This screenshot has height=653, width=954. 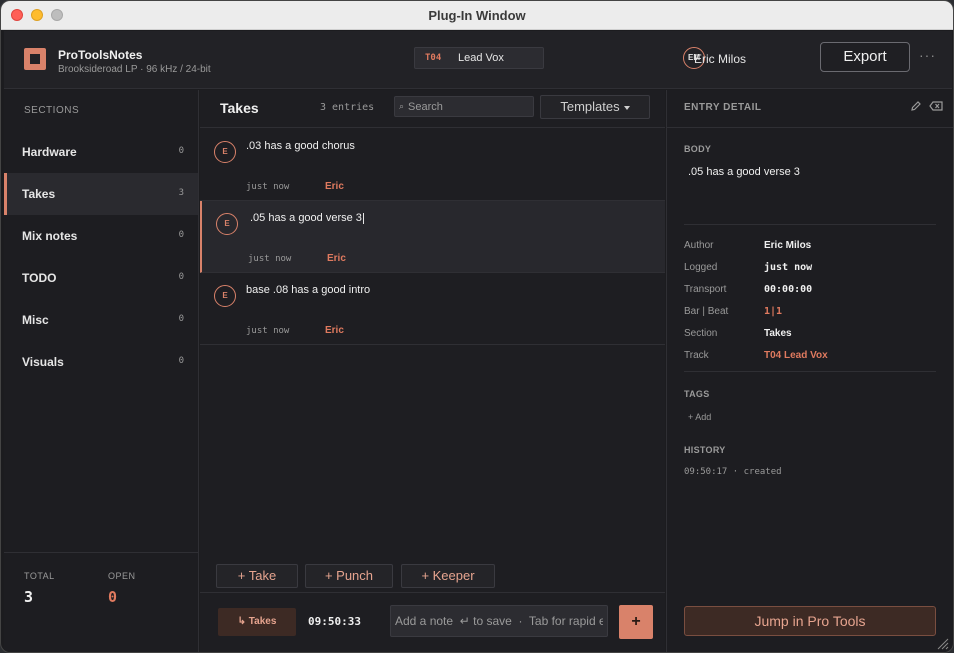 What do you see at coordinates (39, 576) in the screenshot?
I see `total-label: TOTAL` at bounding box center [39, 576].